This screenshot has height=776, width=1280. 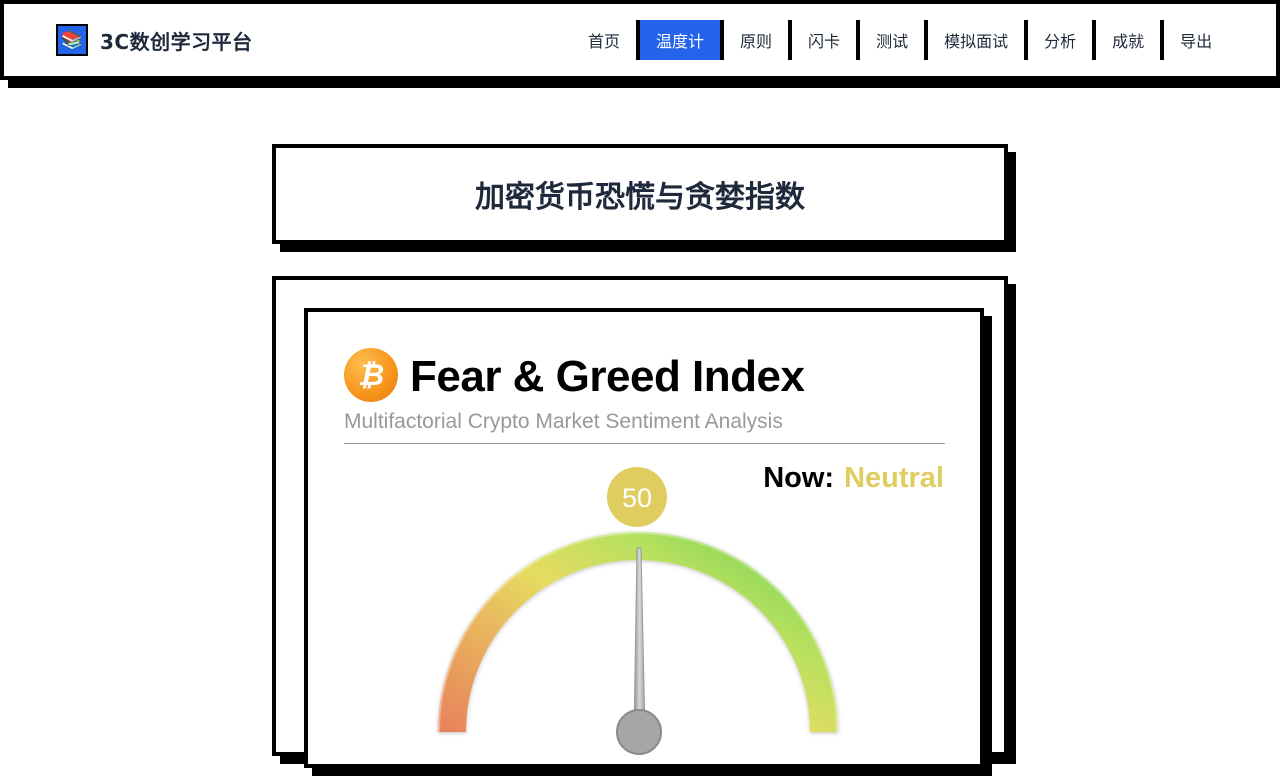 What do you see at coordinates (640, 197) in the screenshot?
I see `page-title: 加密货币恐慌与贪婪指数` at bounding box center [640, 197].